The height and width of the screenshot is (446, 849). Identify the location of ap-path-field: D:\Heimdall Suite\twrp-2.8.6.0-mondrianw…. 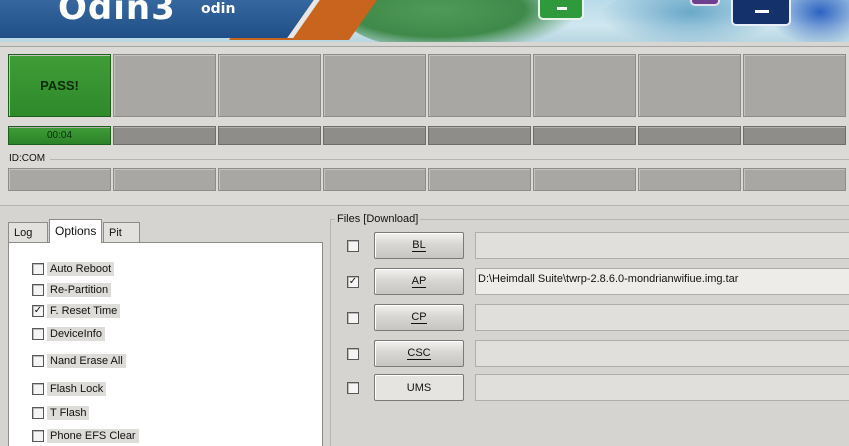
(662, 281).